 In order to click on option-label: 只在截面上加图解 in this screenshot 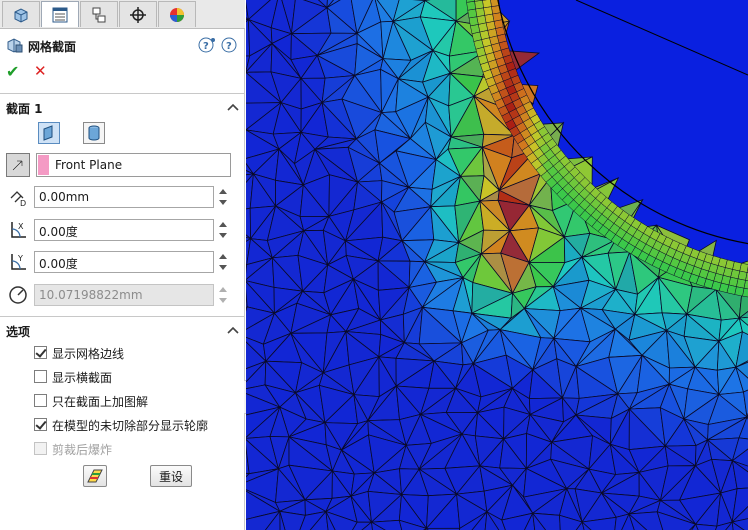, I will do `click(100, 402)`.